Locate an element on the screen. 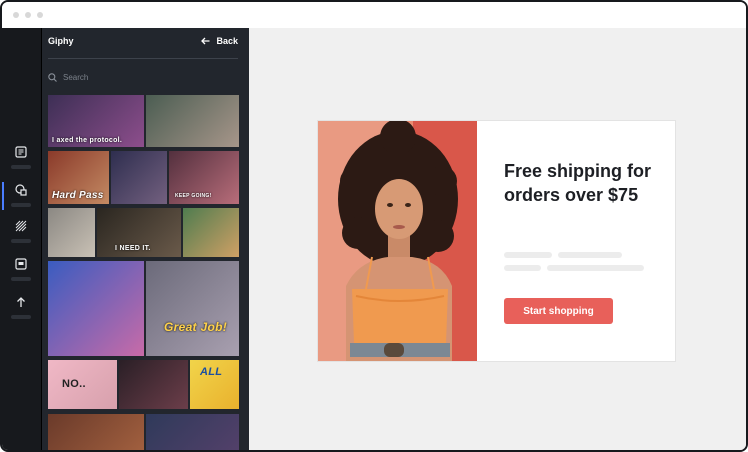 The height and width of the screenshot is (452, 748). gif-caption: Great Job! is located at coordinates (196, 327).